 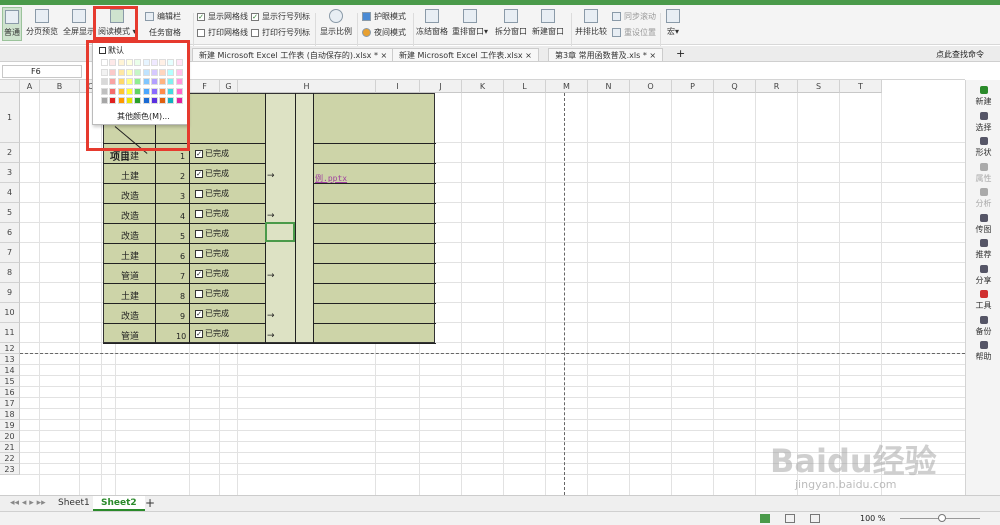 I want to click on column-header-l: L, so click(x=525, y=86).